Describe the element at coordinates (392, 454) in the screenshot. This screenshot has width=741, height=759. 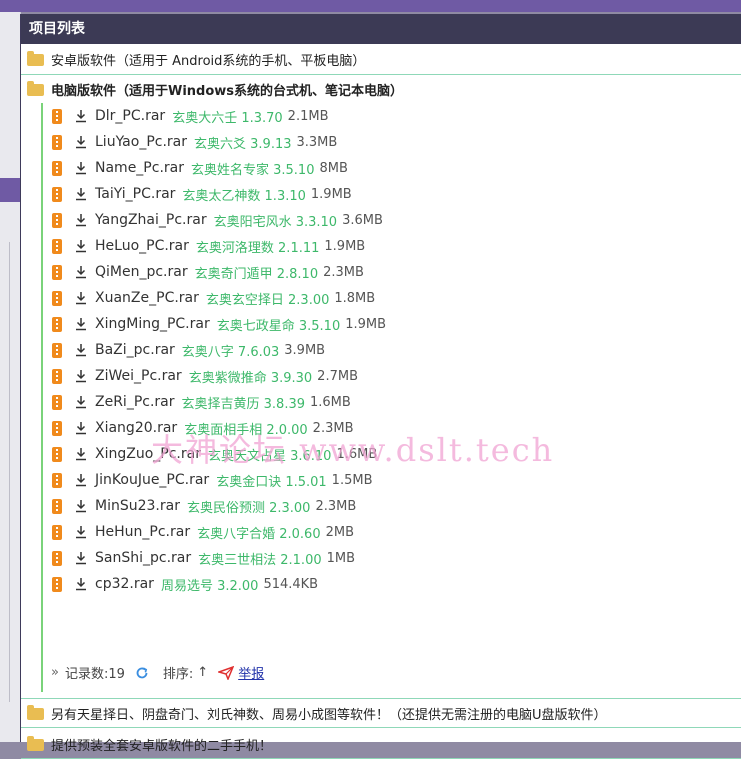
I see `file-row: XingZuo_Pc.rar 玄奥天文占星 3.6.10 1.6MB` at that location.